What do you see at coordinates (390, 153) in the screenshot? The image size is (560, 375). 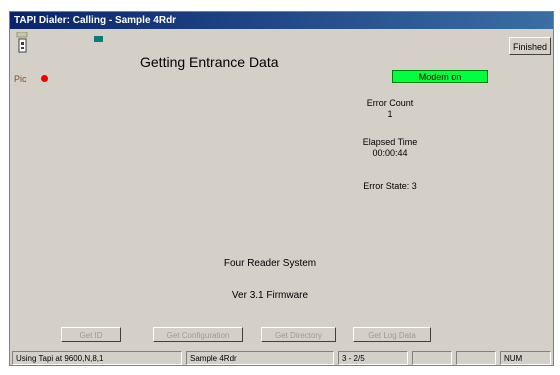 I see `elapsed-time-value: 00:00:44` at bounding box center [390, 153].